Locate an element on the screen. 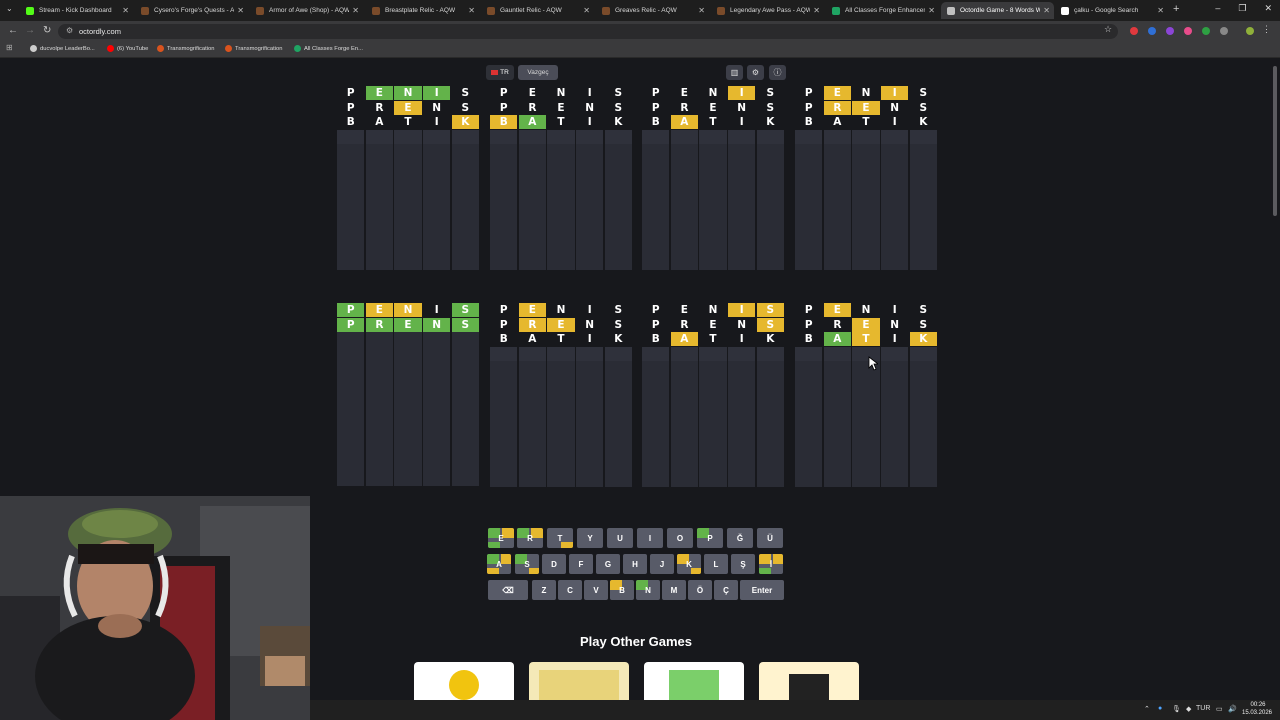 The image size is (1280, 720). site-info-icon: ⚙ is located at coordinates (69, 30).